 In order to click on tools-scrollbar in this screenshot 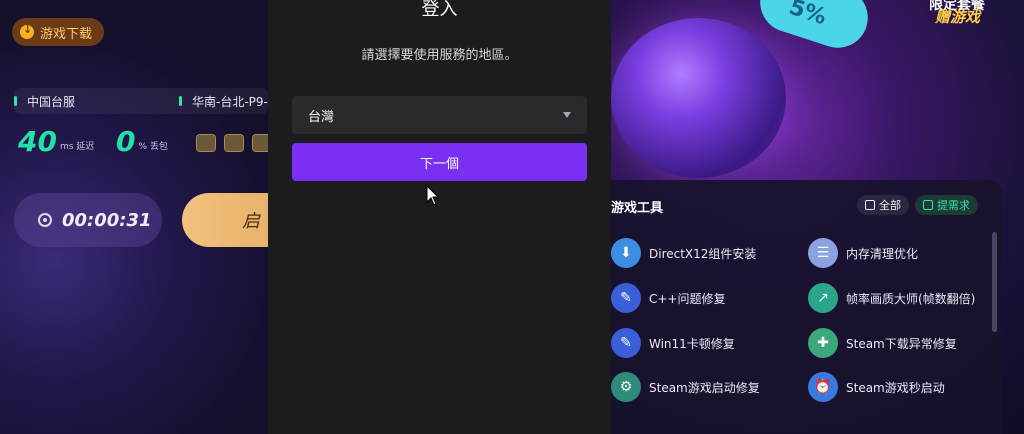, I will do `click(994, 282)`.